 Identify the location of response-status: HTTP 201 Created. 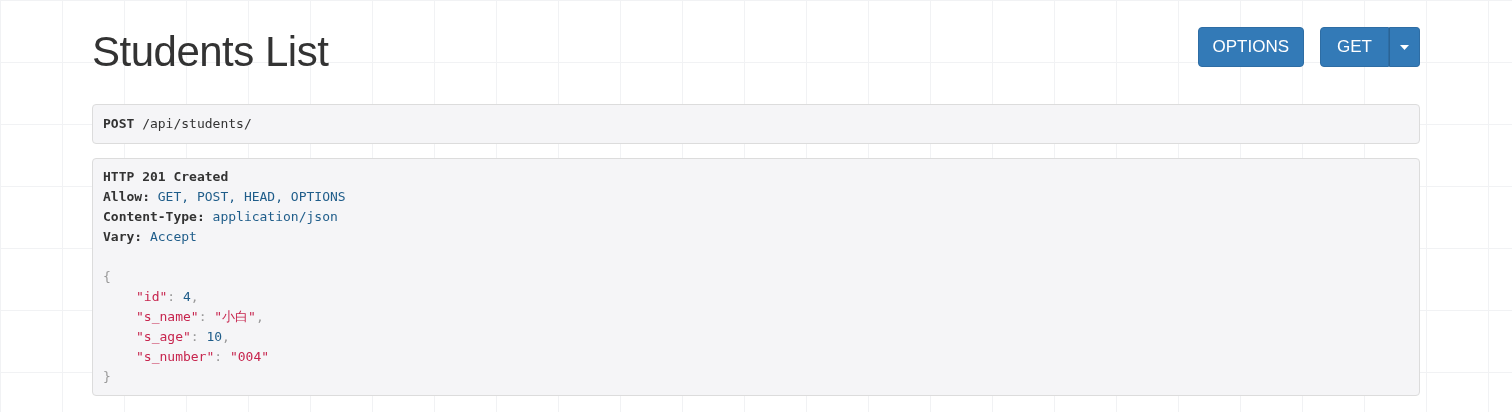
(166, 176).